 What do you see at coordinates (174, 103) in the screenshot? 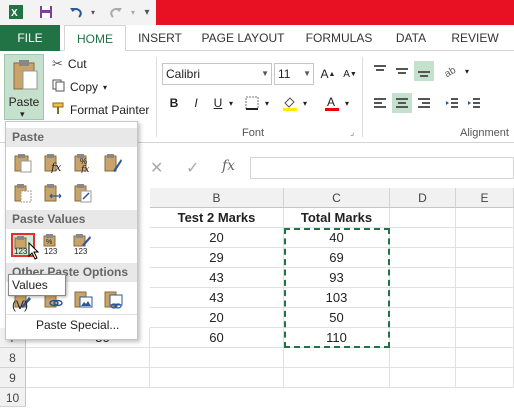
I see `bold-button: B` at bounding box center [174, 103].